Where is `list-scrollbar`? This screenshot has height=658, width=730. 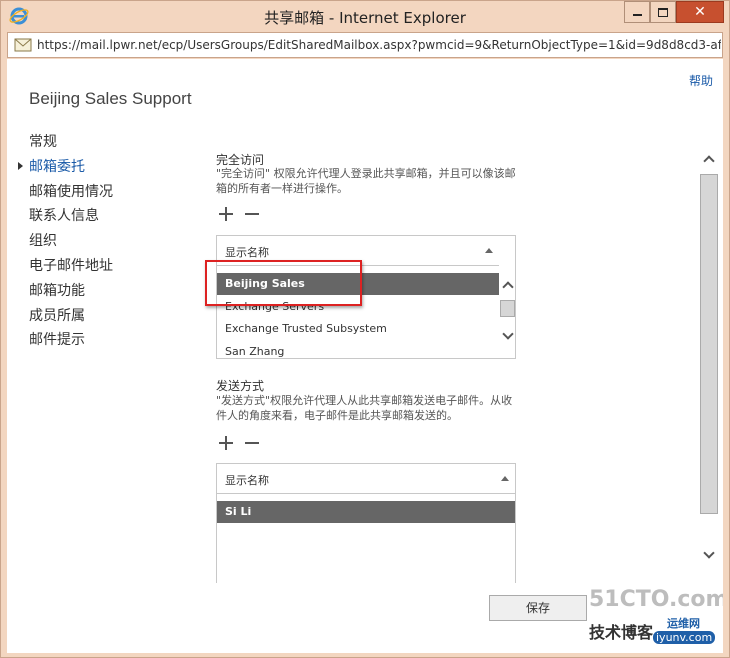
list-scrollbar is located at coordinates (507, 315).